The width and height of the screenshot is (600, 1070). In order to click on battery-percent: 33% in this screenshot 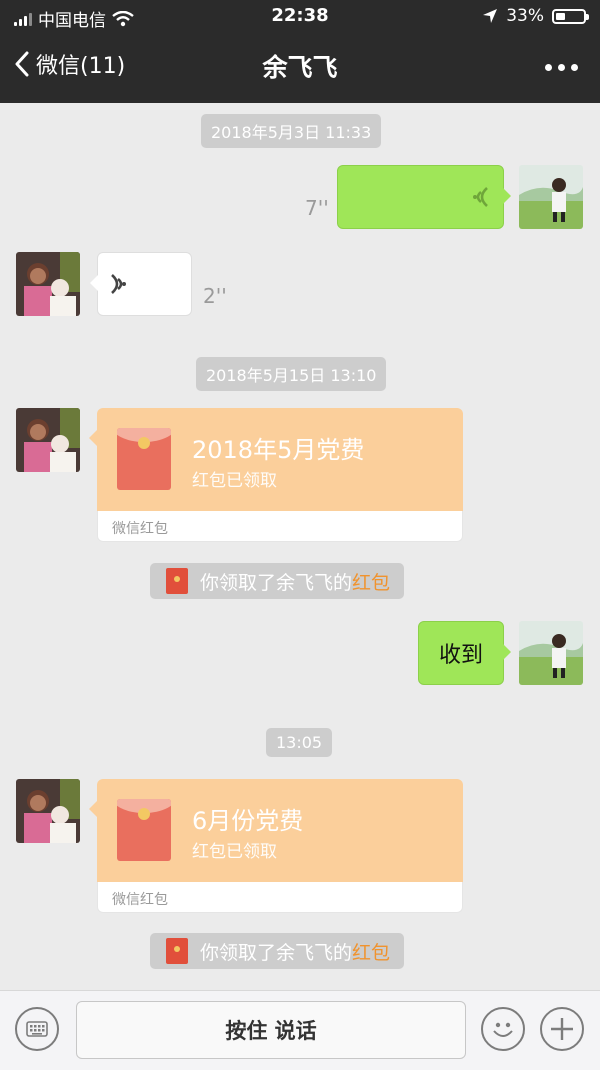, I will do `click(525, 16)`.